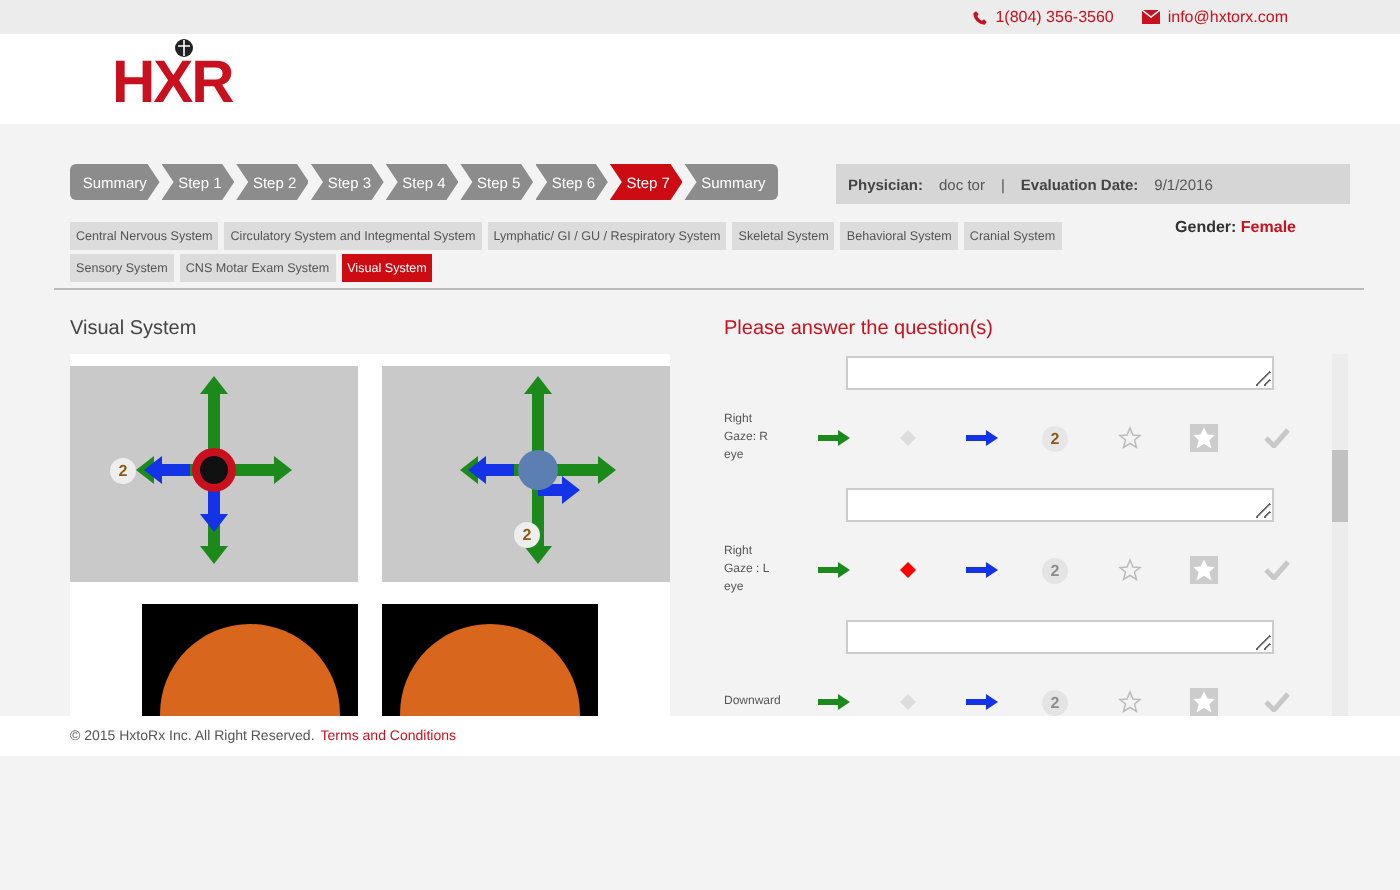  I want to click on questions-heading: Please answer the question(s), so click(860, 331).